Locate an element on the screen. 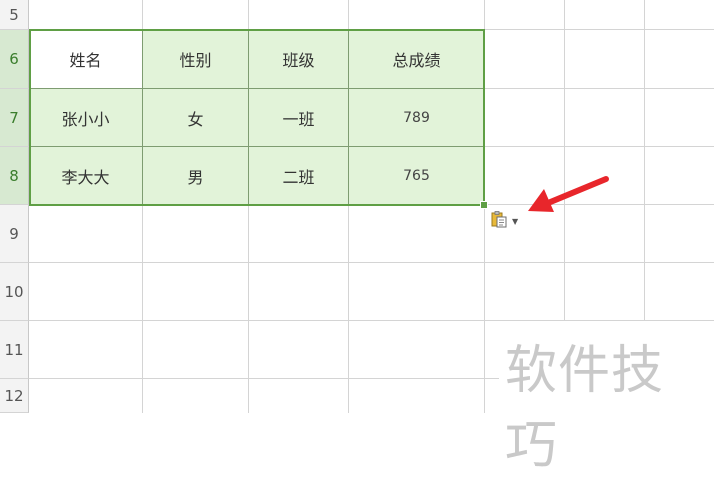 The width and height of the screenshot is (714, 478). red-arrow-icon is located at coordinates (568, 194).